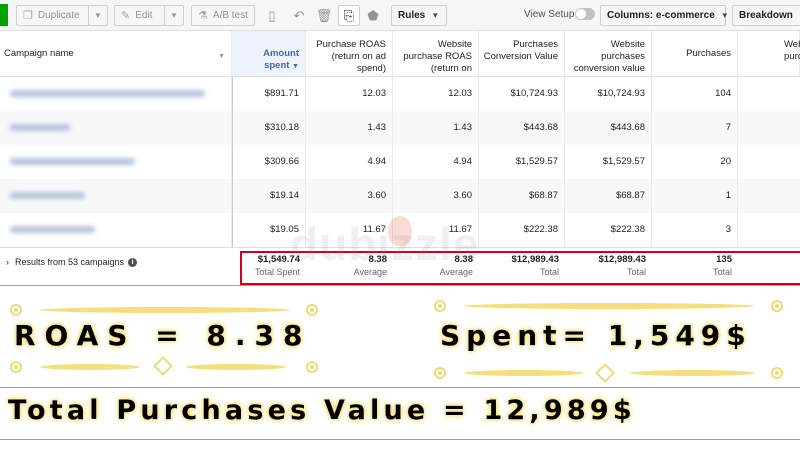 The width and height of the screenshot is (800, 450). Describe the element at coordinates (349, 15) in the screenshot. I see `chart-icon: ⎘` at that location.